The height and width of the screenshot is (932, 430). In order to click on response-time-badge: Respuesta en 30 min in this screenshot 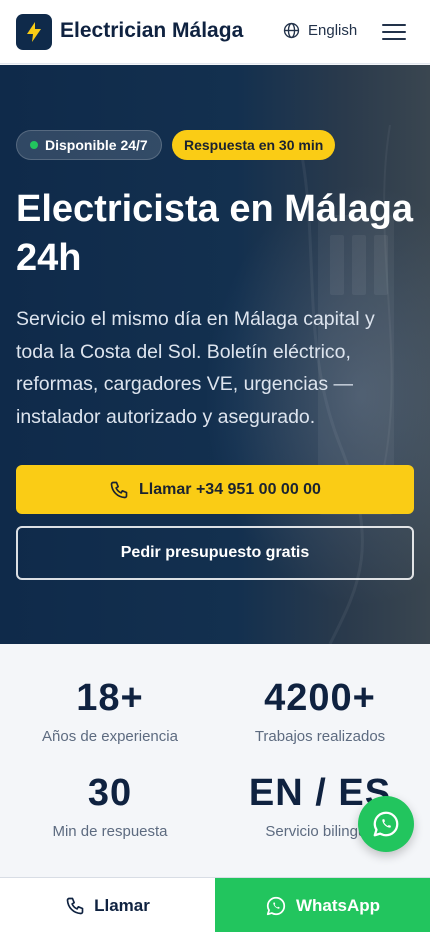, I will do `click(254, 145)`.